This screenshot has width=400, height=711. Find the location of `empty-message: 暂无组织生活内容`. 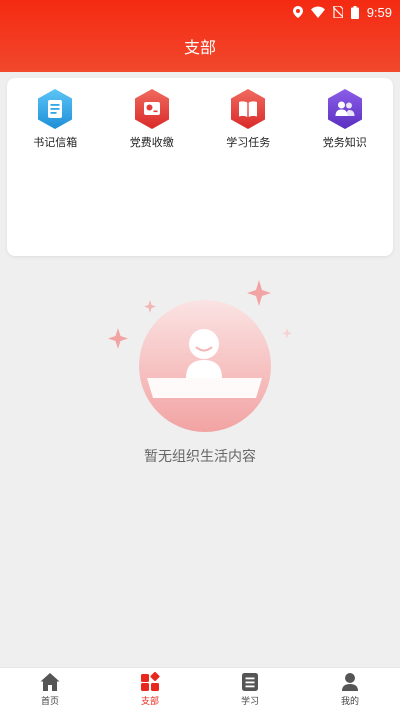

empty-message: 暂无组织生活内容 is located at coordinates (200, 457).